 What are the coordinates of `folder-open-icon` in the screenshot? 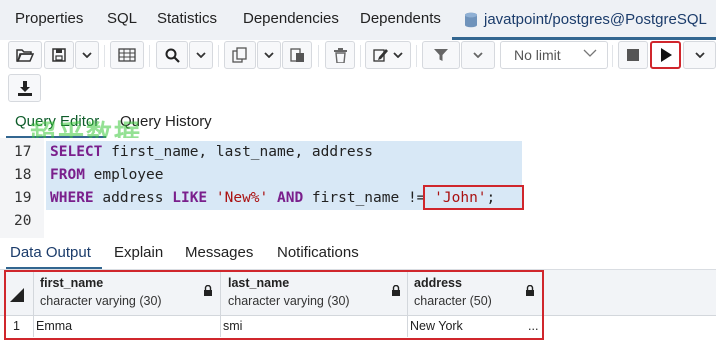 It's located at (25, 55).